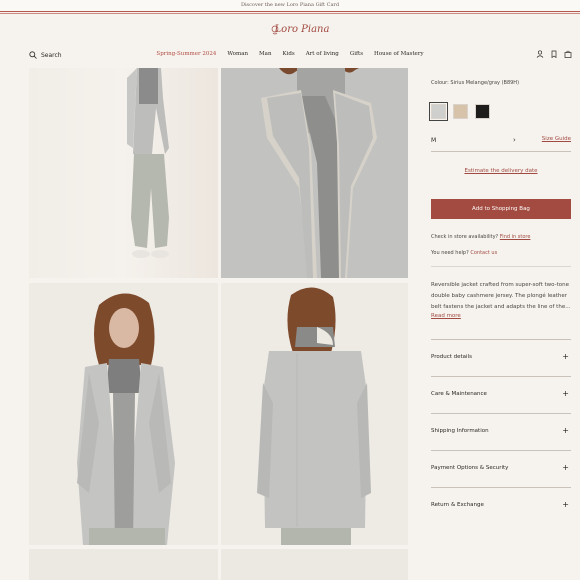 The width and height of the screenshot is (580, 580). Describe the element at coordinates (434, 140) in the screenshot. I see `size-value: M` at that location.